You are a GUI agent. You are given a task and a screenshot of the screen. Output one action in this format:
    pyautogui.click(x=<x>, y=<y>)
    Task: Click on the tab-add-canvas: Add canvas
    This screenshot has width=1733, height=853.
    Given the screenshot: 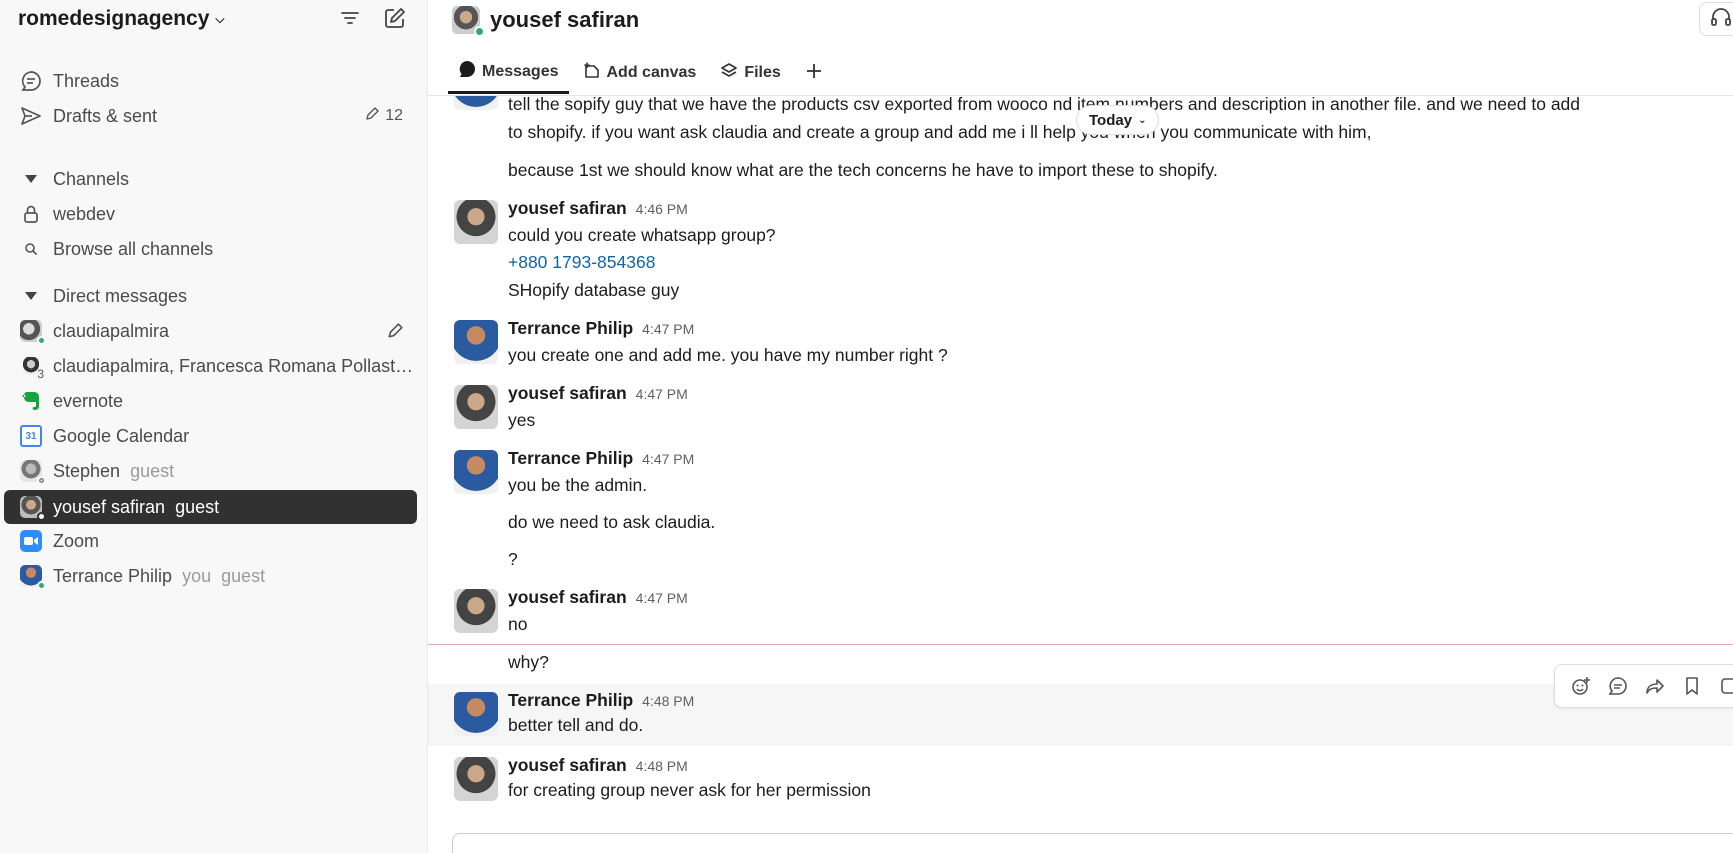 What is the action you would take?
    pyautogui.click(x=640, y=73)
    